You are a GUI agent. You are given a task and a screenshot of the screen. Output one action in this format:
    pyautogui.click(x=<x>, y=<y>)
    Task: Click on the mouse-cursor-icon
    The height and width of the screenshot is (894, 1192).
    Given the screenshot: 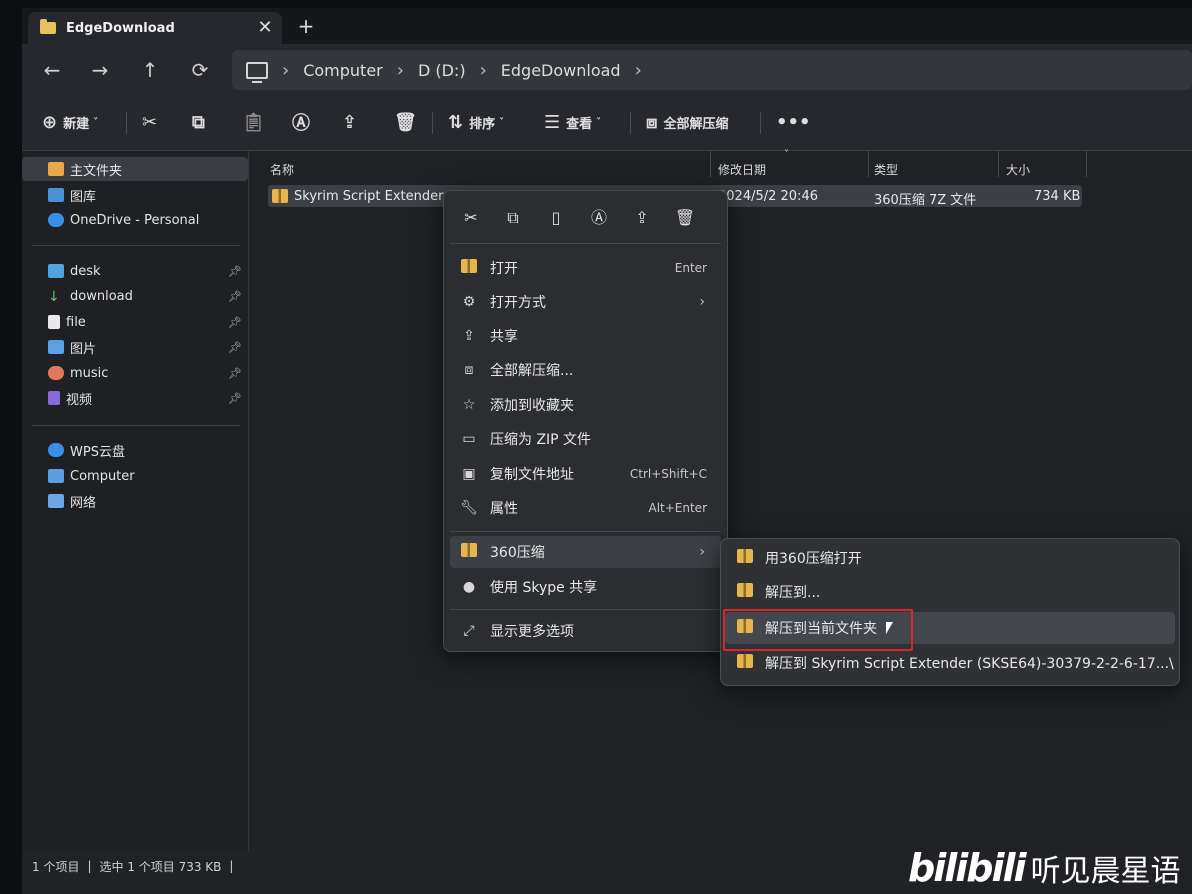 What is the action you would take?
    pyautogui.click(x=889, y=628)
    